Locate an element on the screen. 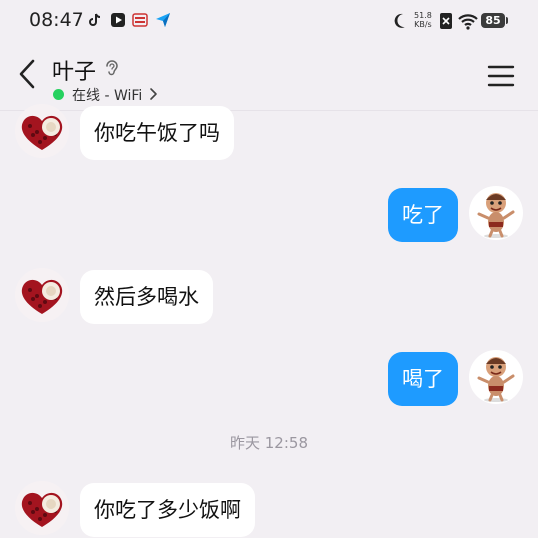 The width and height of the screenshot is (538, 538). status-bar: 08:47 51.8 KB/s 85 is located at coordinates (269, 21).